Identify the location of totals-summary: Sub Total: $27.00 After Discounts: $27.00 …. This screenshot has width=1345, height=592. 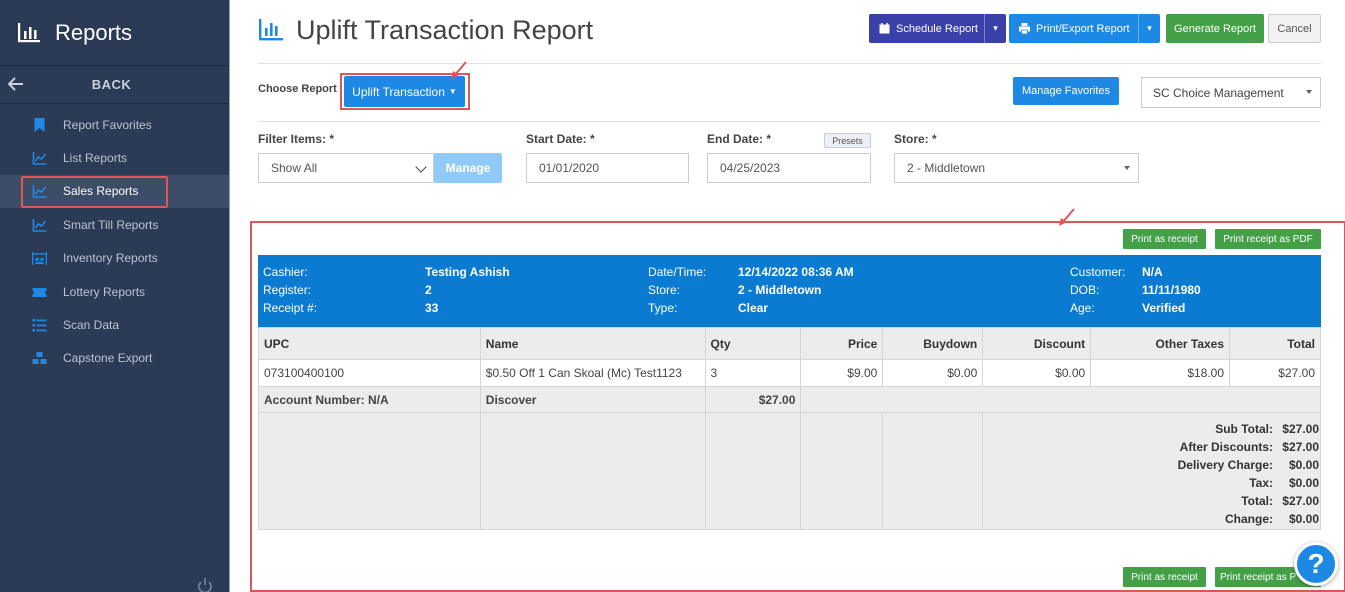
(1178, 474).